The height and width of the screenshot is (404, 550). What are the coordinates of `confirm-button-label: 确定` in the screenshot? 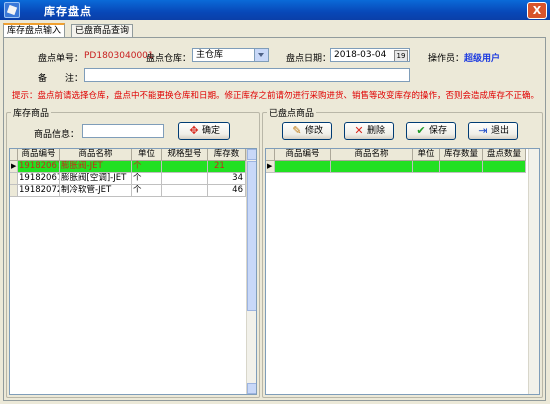 It's located at (210, 131).